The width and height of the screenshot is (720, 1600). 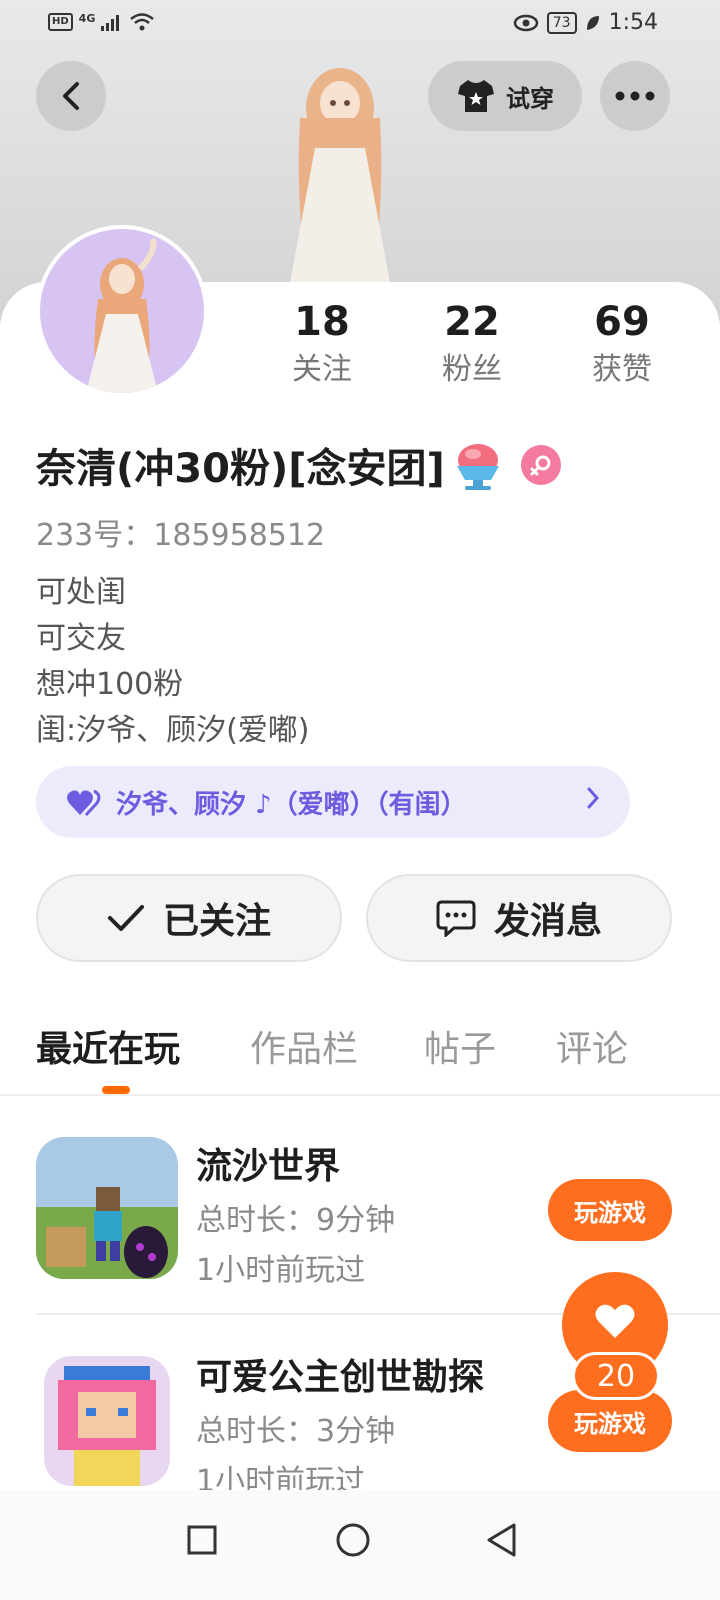 I want to click on play-game-button: 玩游戏, so click(x=610, y=1210).